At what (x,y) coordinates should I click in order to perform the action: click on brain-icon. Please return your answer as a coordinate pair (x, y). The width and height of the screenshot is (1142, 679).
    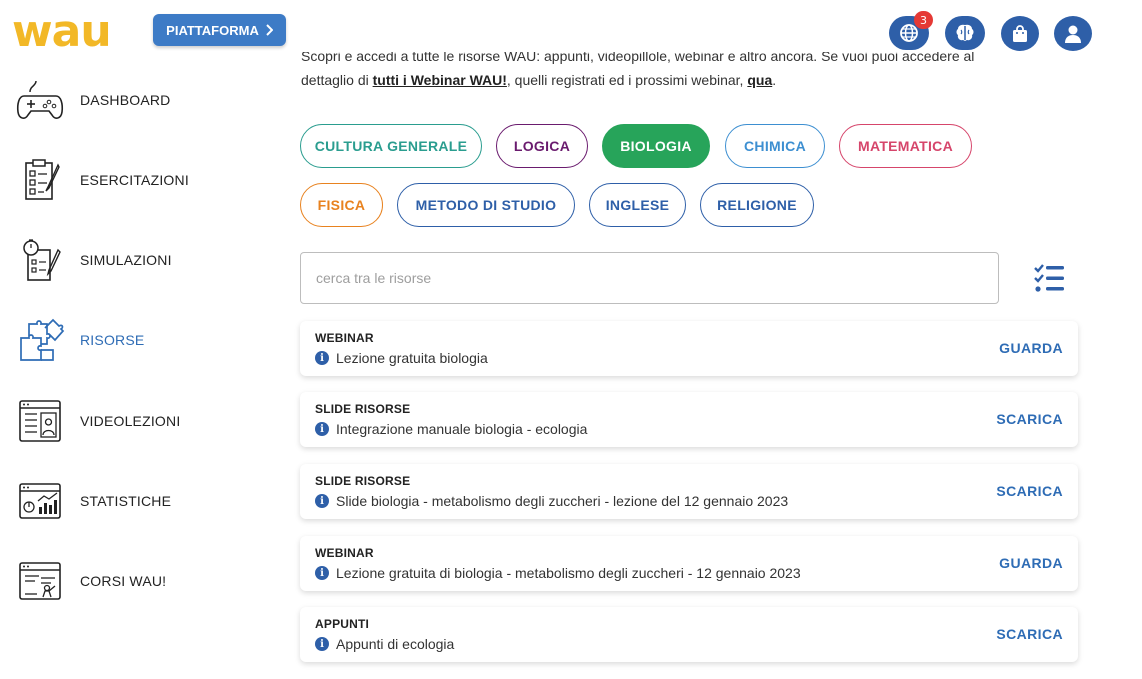
    Looking at the image, I should click on (965, 32).